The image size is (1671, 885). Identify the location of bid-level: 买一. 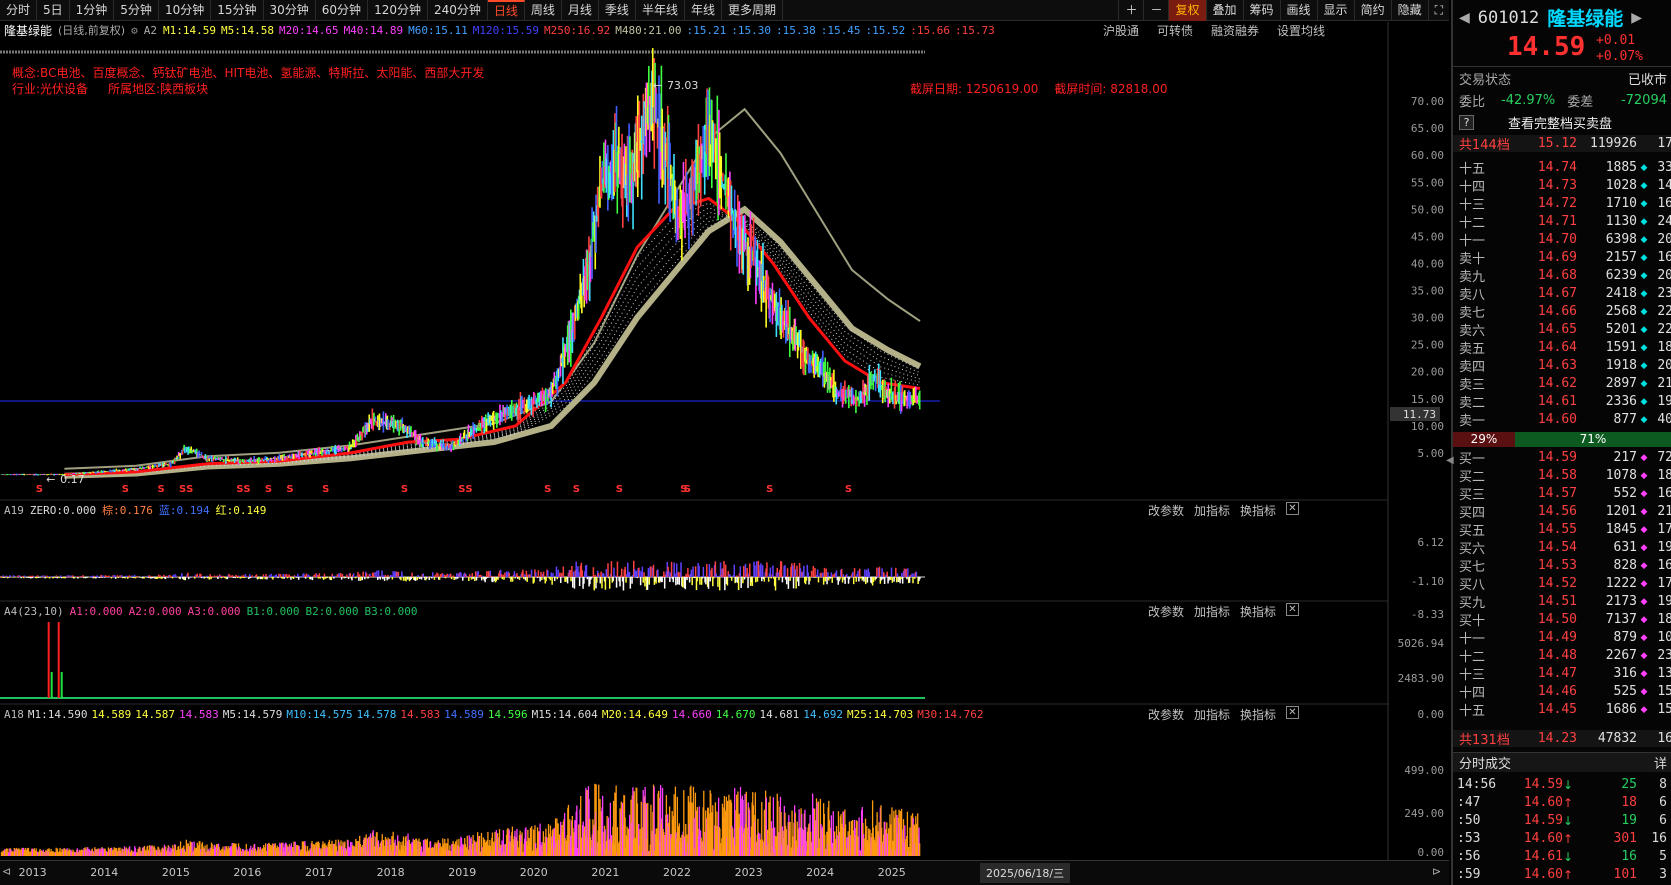
(1472, 459).